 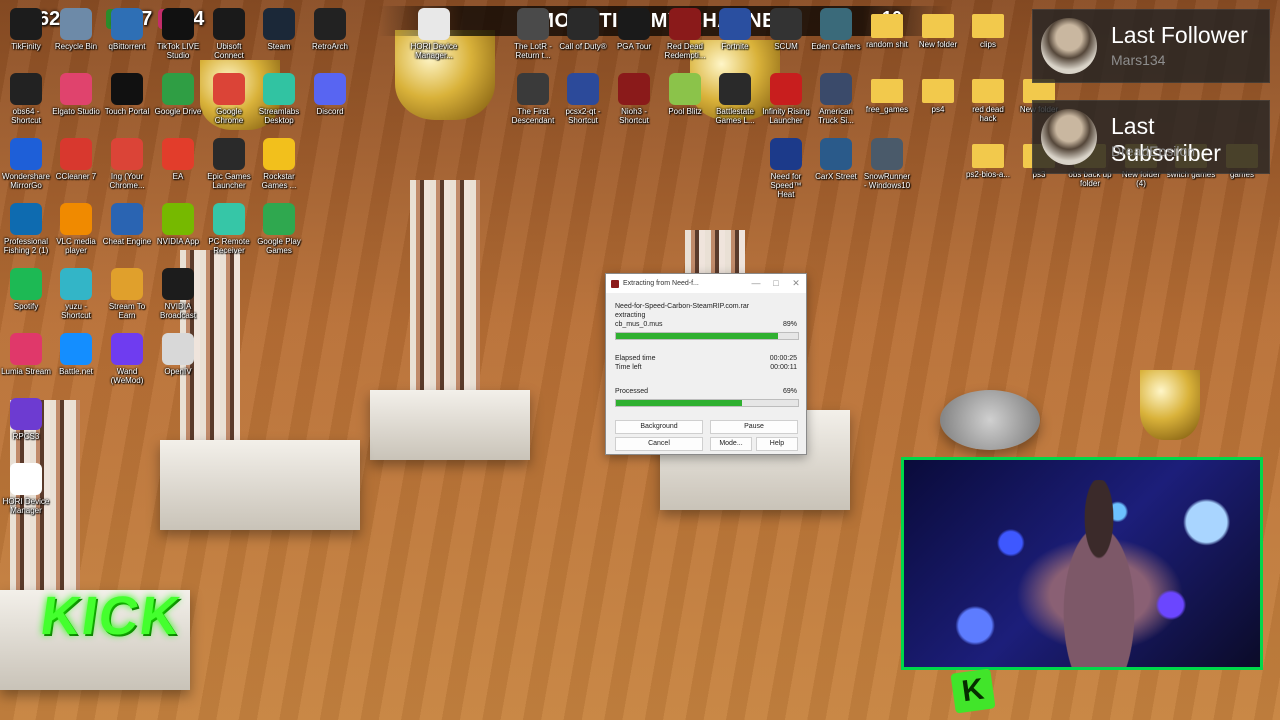 What do you see at coordinates (634, 29) in the screenshot?
I see `desktop-icon: PGA Tour` at bounding box center [634, 29].